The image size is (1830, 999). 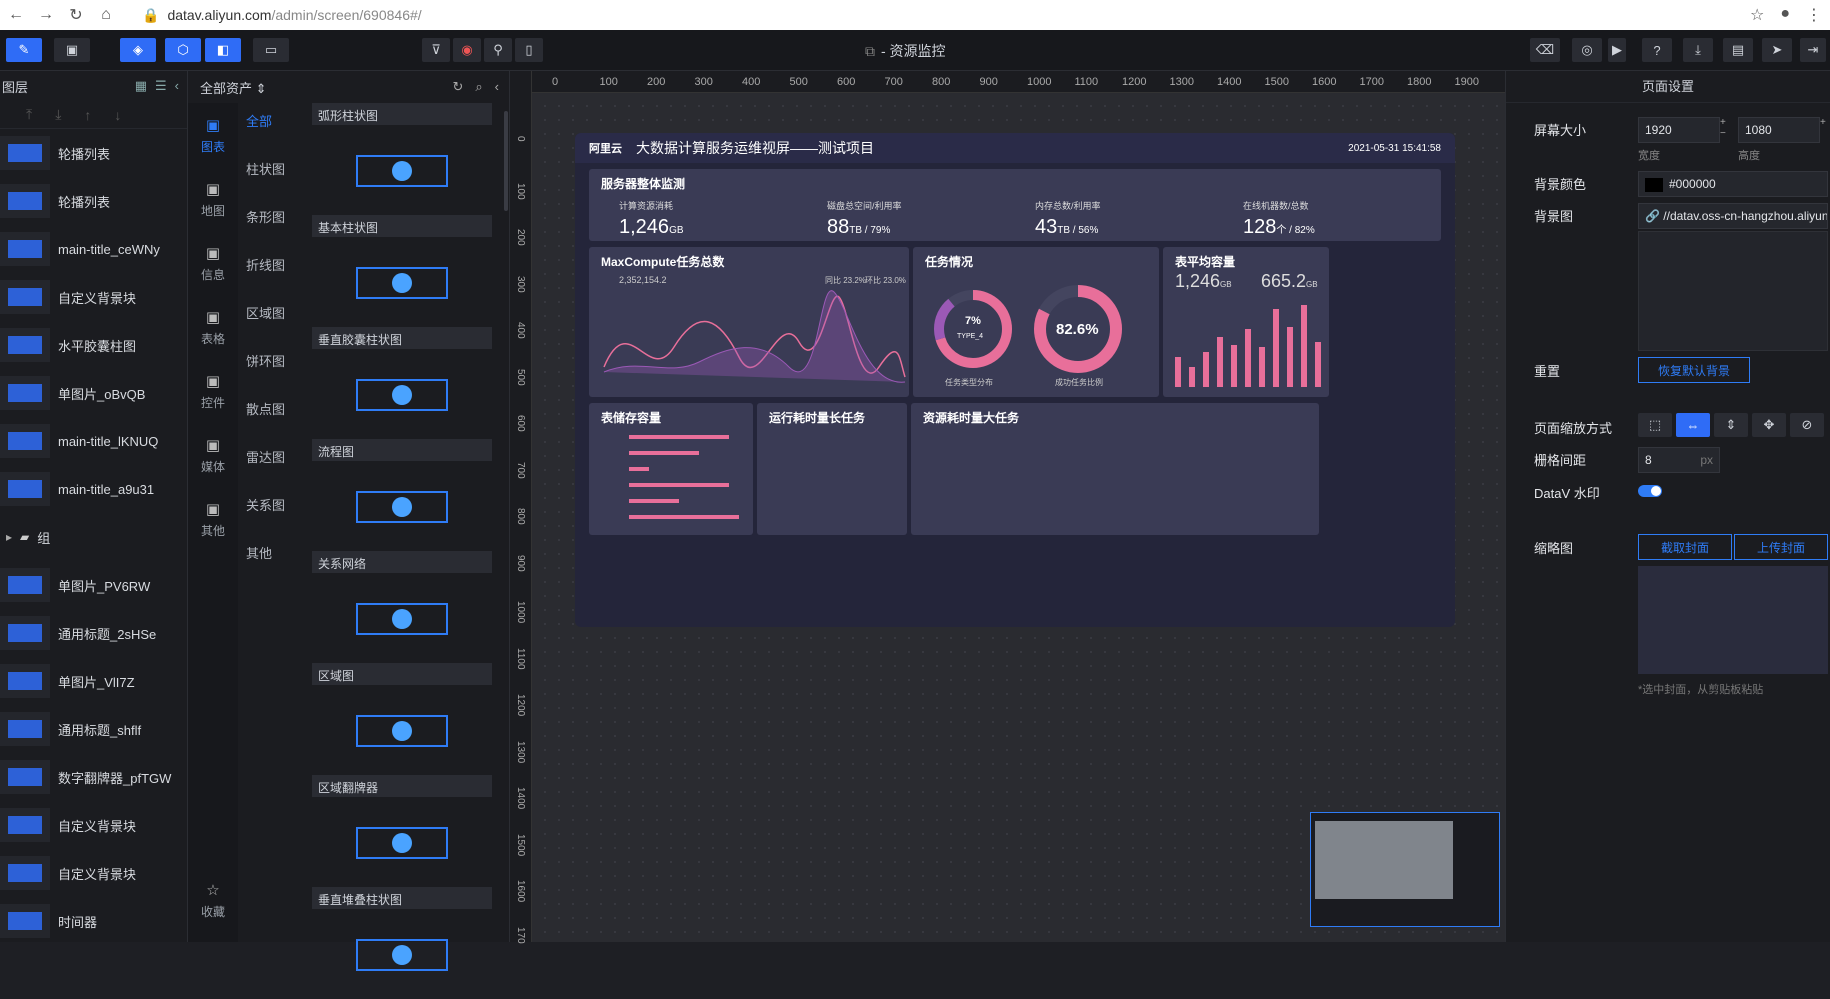 I want to click on preview-icon: ▤, so click(x=1738, y=50).